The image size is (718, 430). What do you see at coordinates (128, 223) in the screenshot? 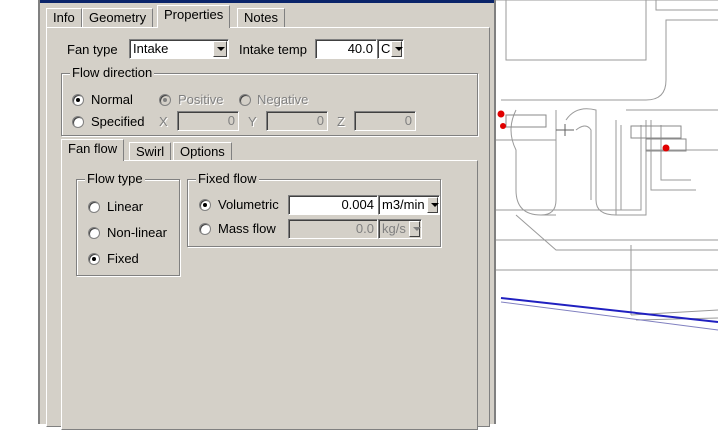
I see `flow-type-group: Flow type Linear Non-linear Fixed` at bounding box center [128, 223].